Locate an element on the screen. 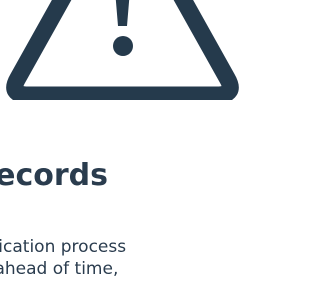  section-body: pplication process re ahead of time, is located at coordinates (122, 258).